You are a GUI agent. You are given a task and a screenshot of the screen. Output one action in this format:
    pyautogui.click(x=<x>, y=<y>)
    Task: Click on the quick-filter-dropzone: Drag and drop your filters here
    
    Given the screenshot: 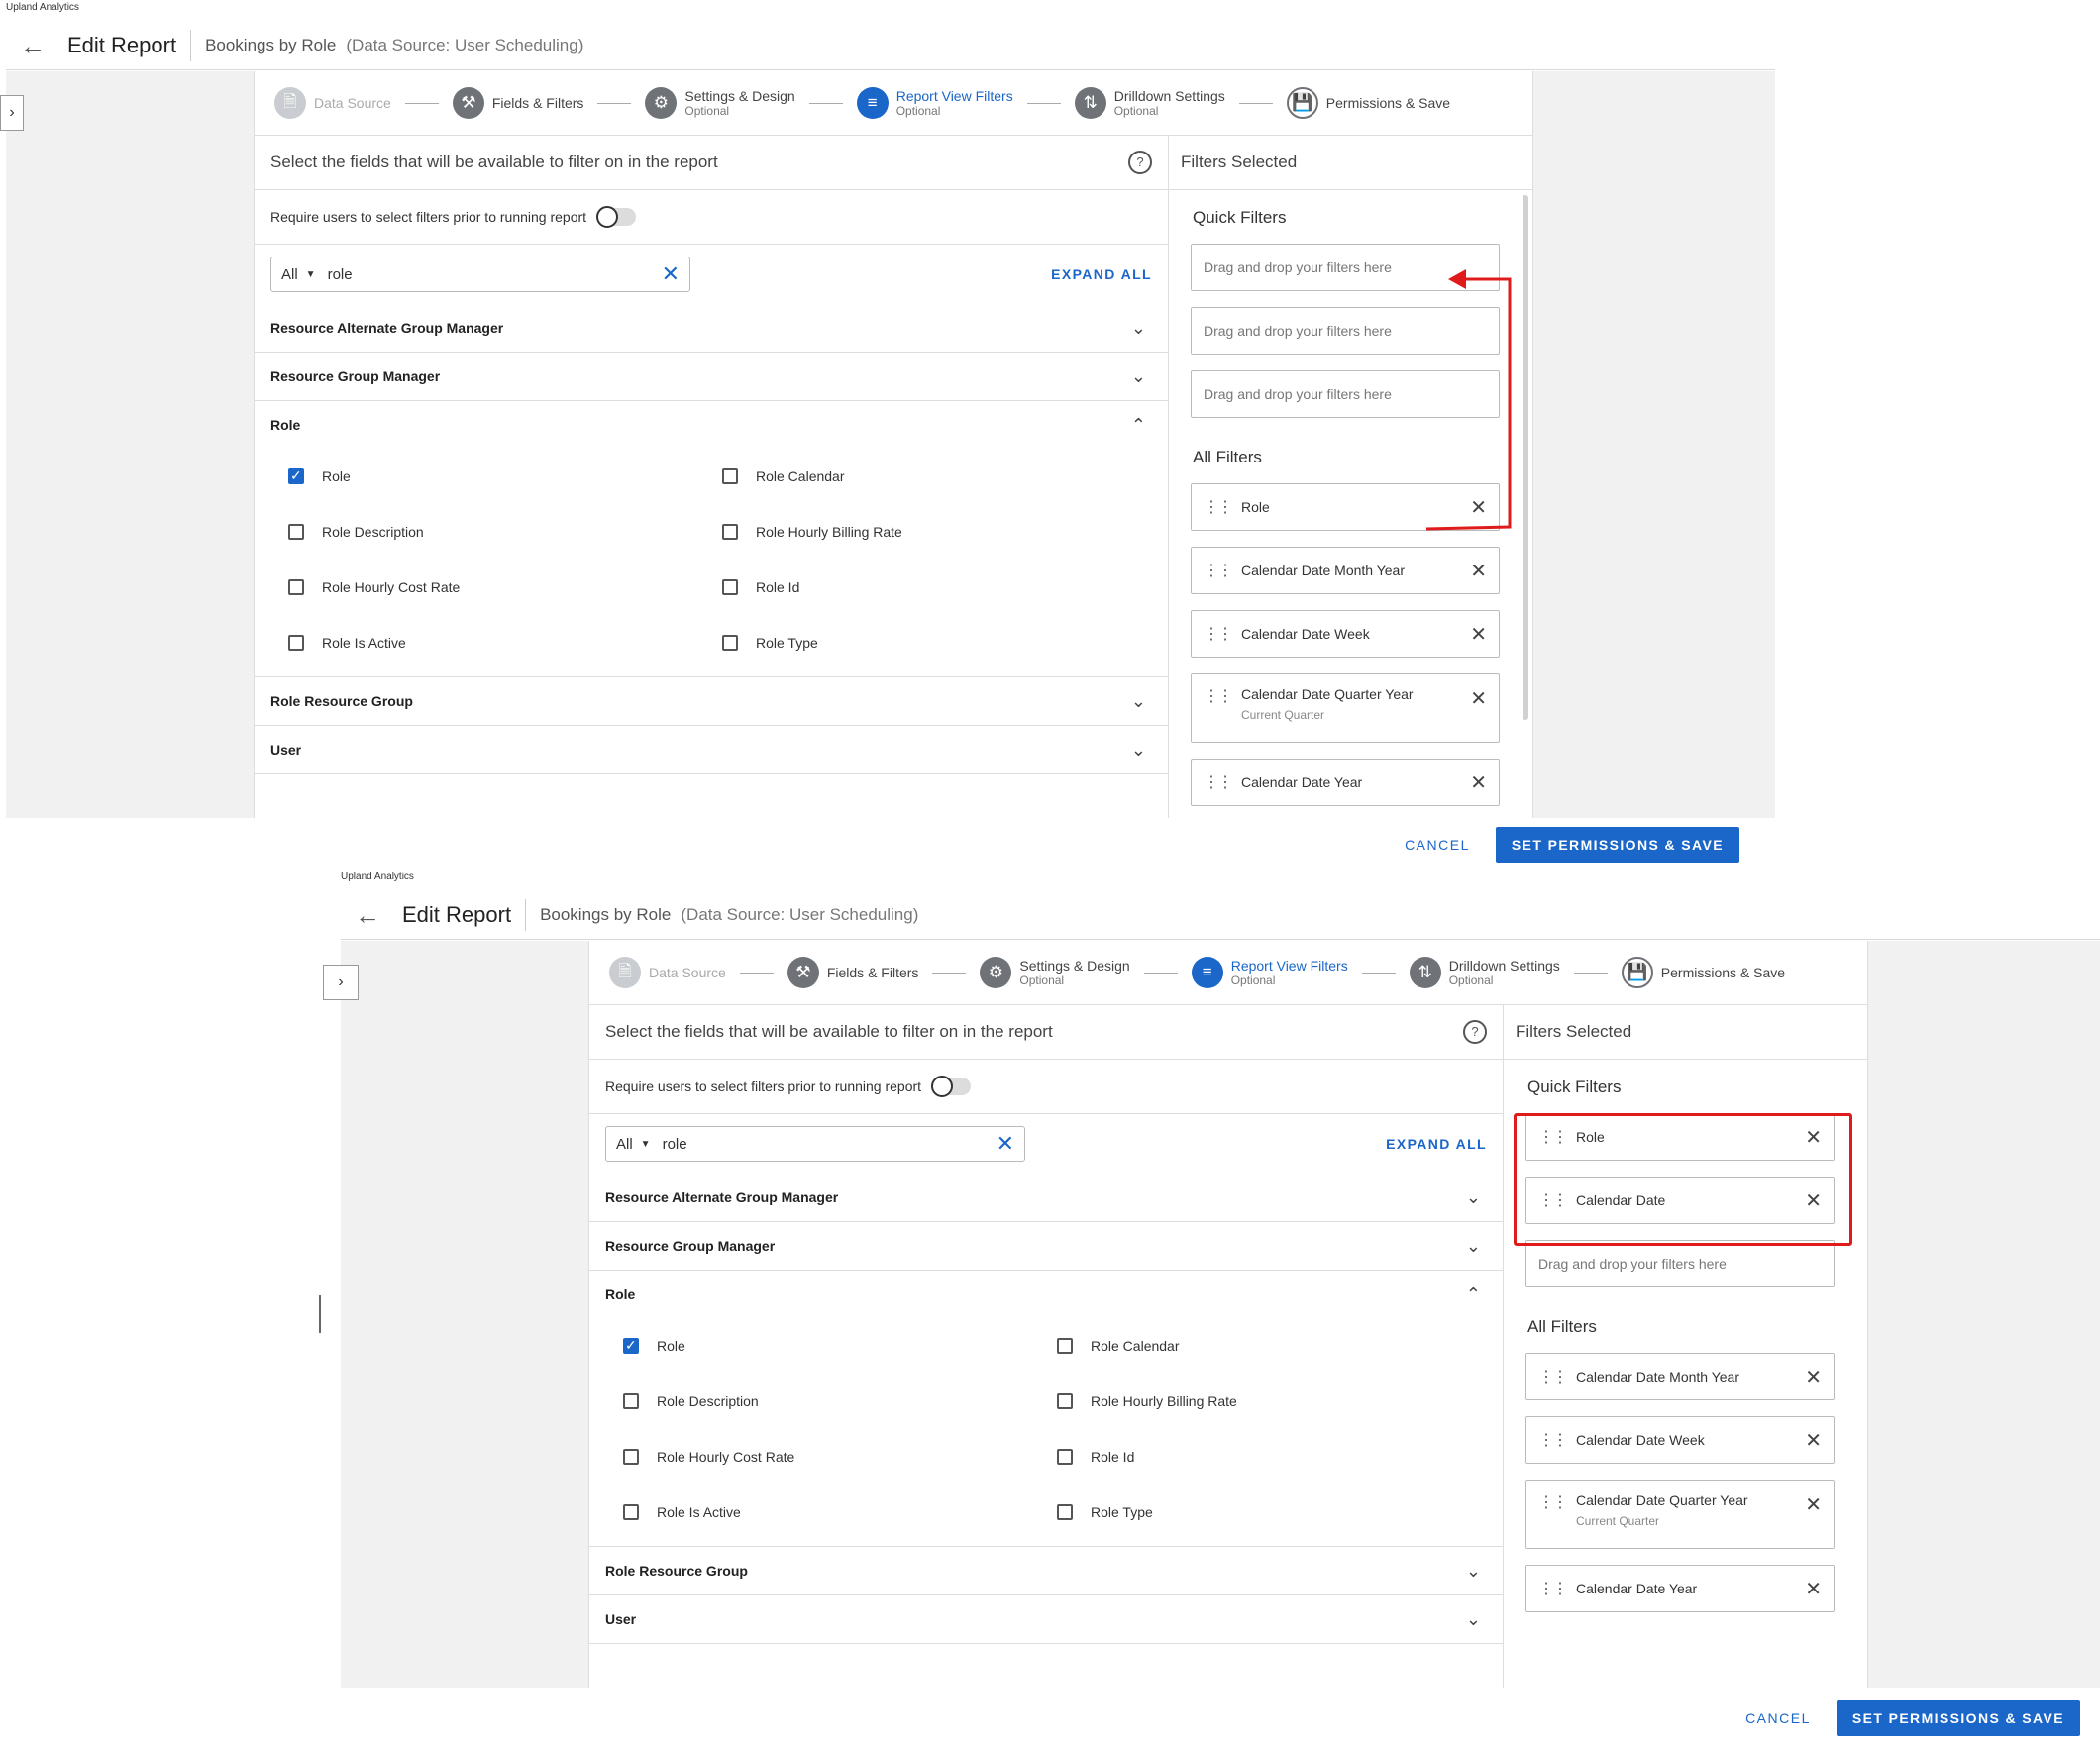 What is the action you would take?
    pyautogui.click(x=1680, y=1263)
    